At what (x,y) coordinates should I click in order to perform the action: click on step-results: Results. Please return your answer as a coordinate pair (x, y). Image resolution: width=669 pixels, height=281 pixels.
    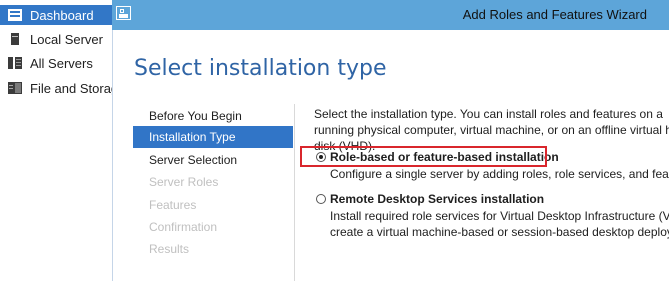
    Looking at the image, I should click on (169, 249).